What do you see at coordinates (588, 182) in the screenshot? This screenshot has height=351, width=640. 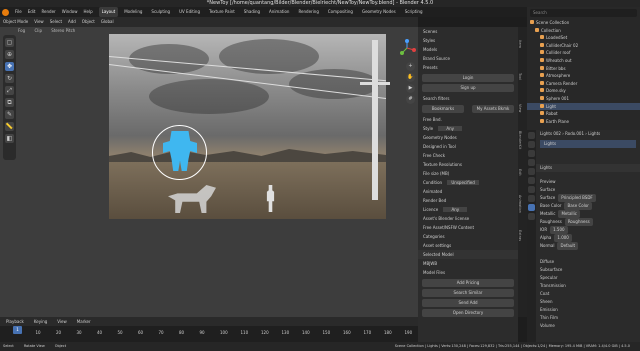 I see `section-preview: Preview` at bounding box center [588, 182].